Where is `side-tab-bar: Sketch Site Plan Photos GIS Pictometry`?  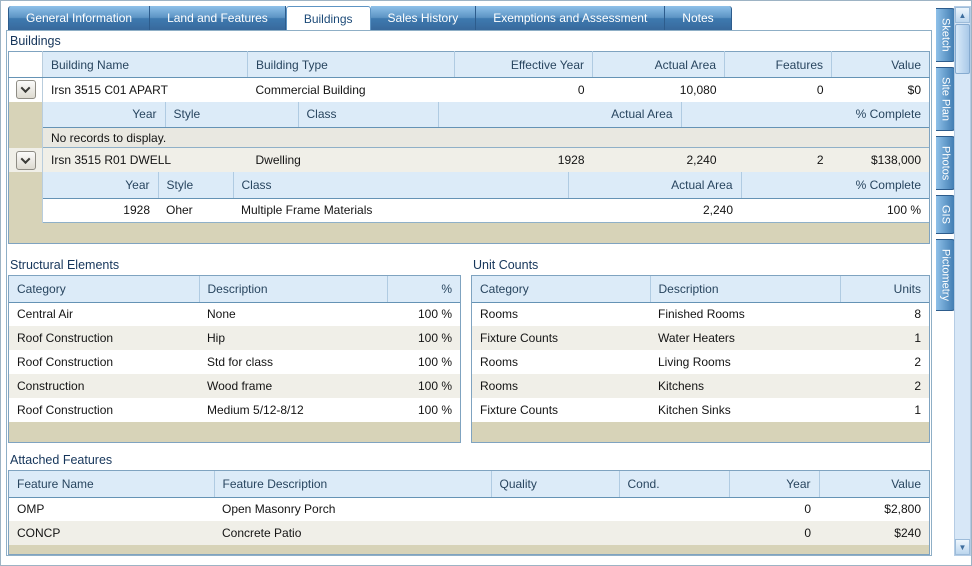 side-tab-bar: Sketch Site Plan Photos GIS Pictometry is located at coordinates (946, 159).